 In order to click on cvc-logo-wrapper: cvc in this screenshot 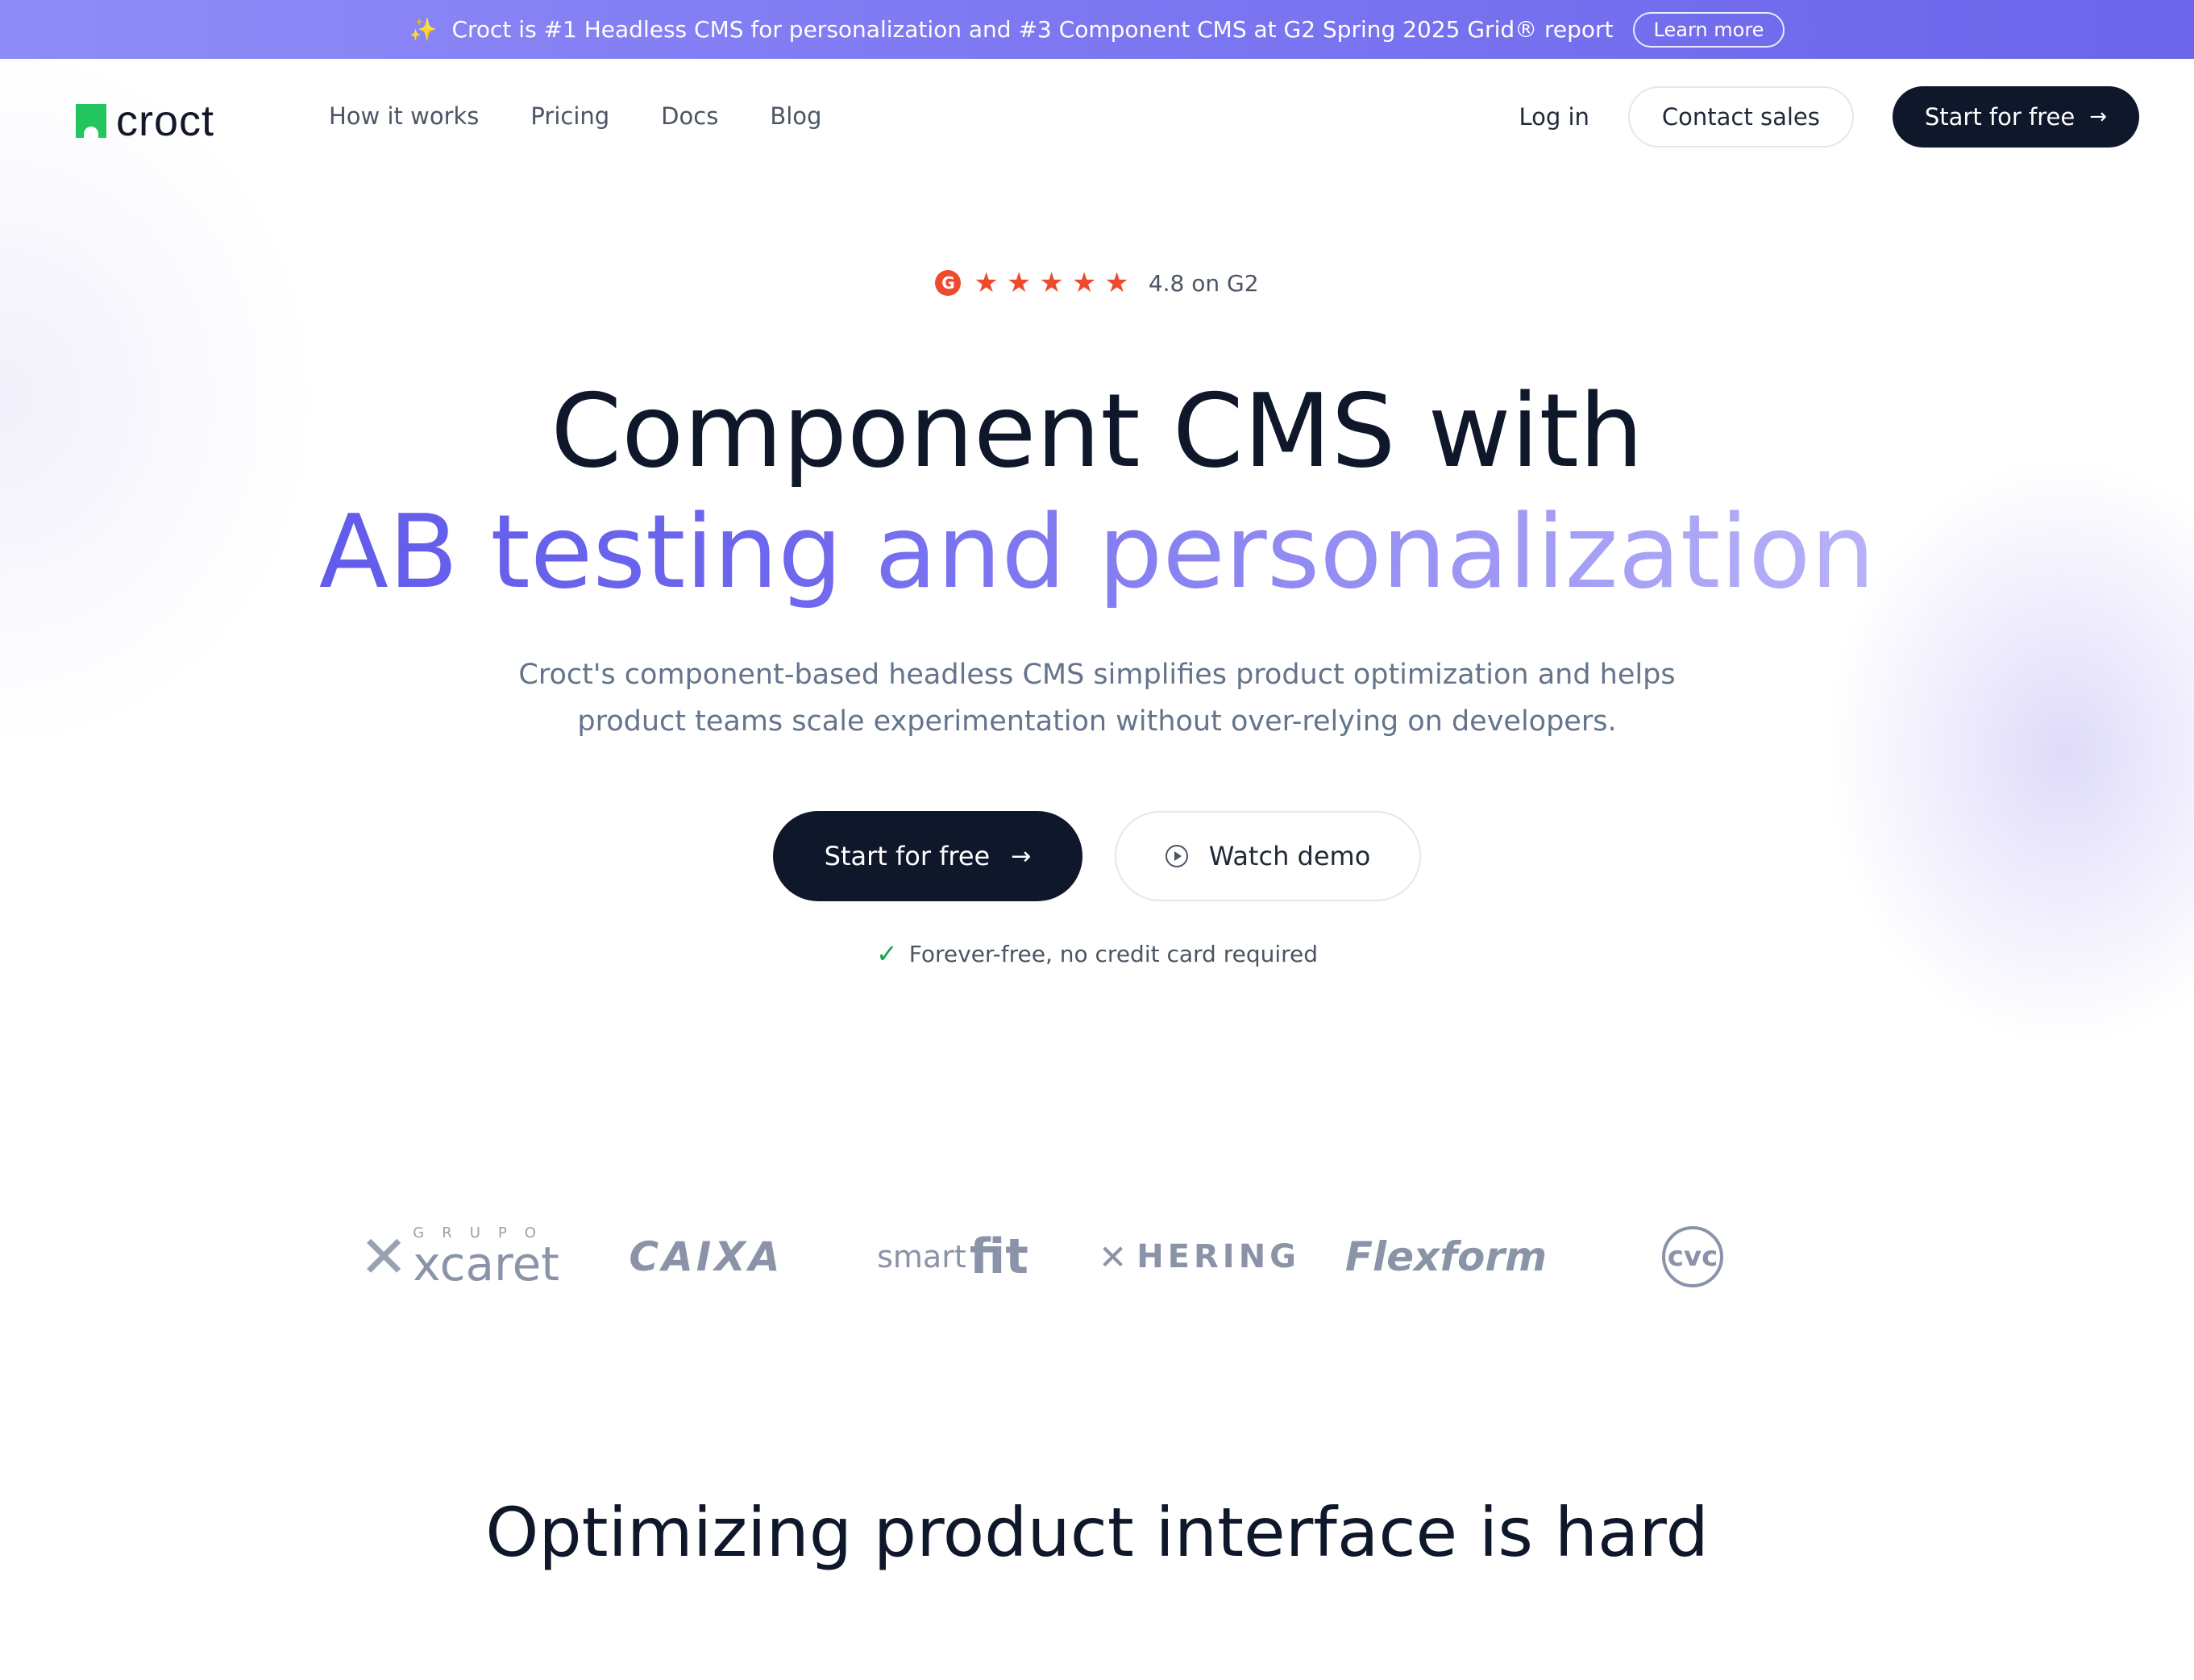, I will do `click(1693, 1256)`.